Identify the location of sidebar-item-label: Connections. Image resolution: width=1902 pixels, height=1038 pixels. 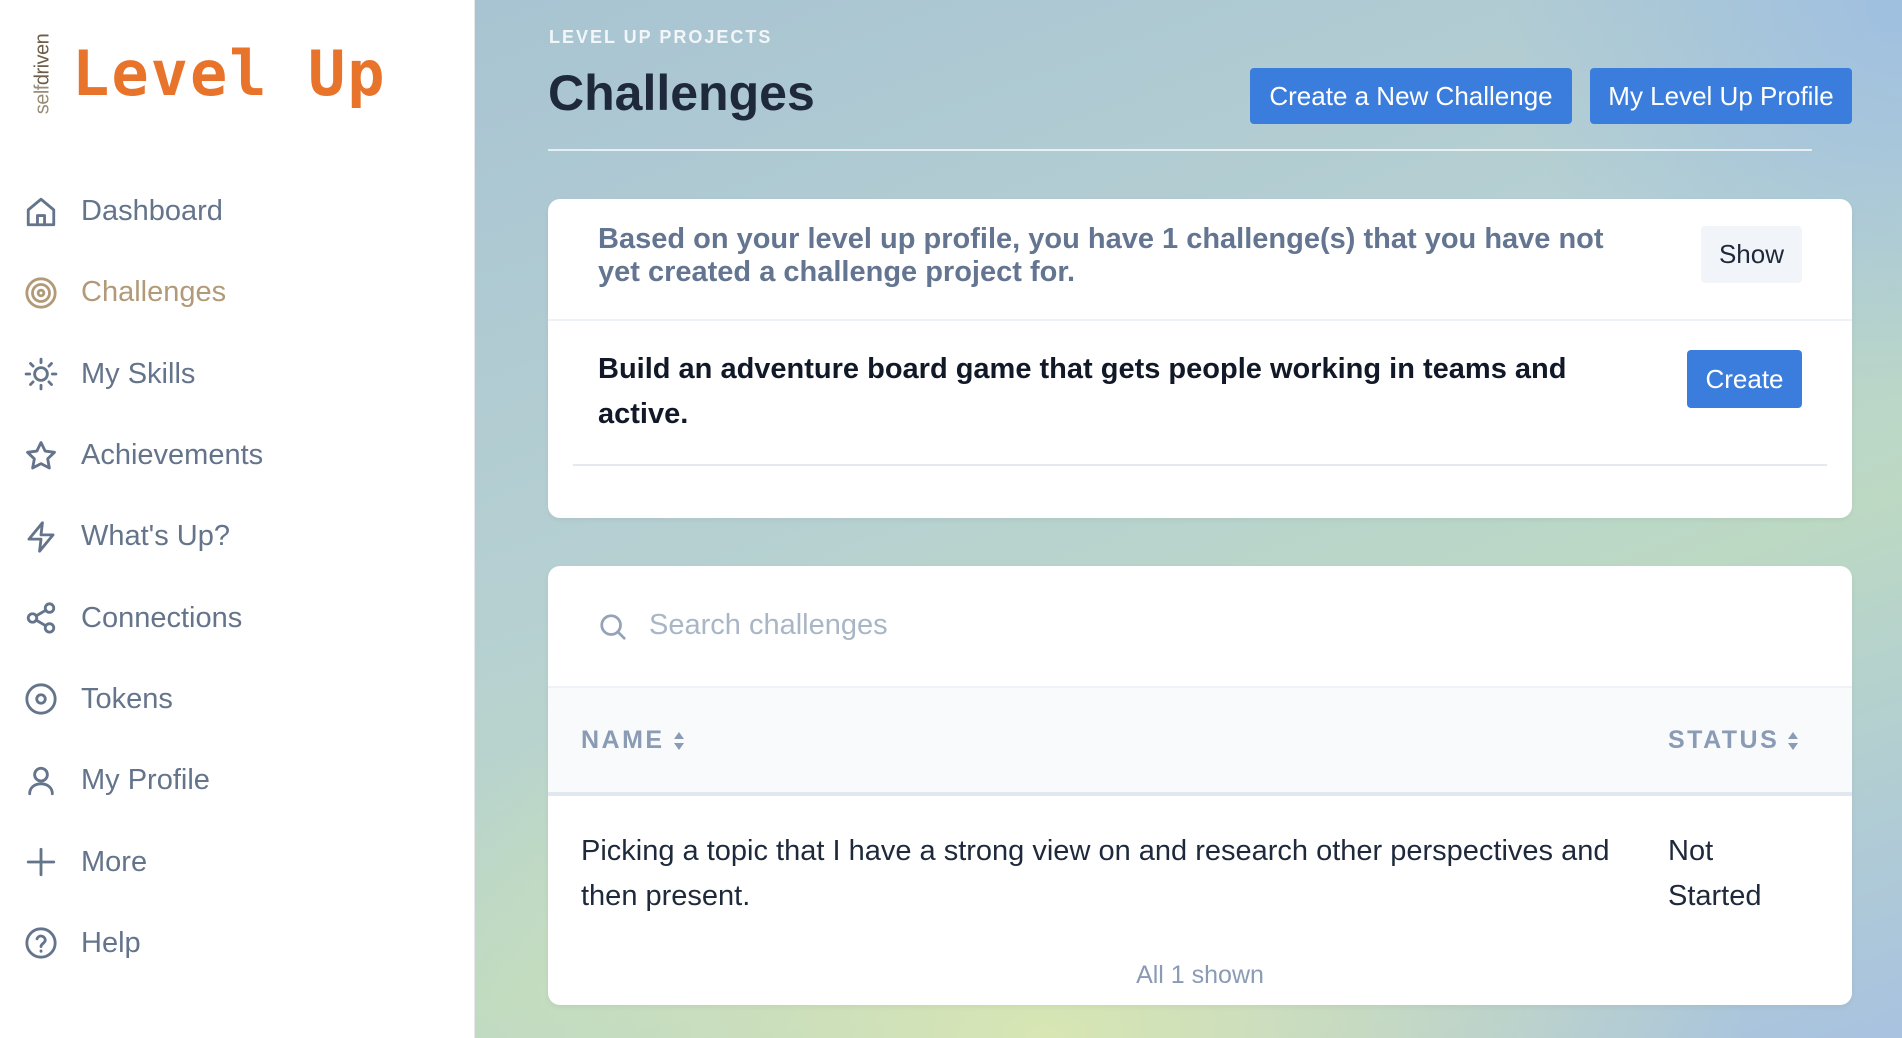
(162, 617).